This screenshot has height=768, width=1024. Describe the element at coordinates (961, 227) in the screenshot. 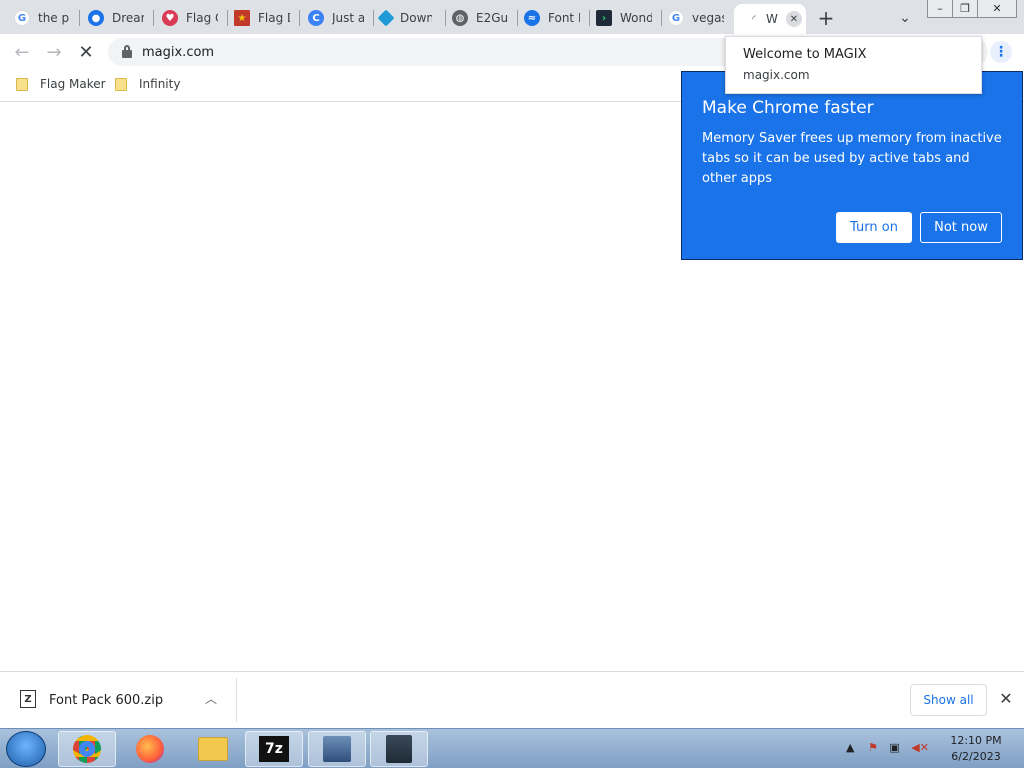

I see `not-now-button: Not now` at that location.